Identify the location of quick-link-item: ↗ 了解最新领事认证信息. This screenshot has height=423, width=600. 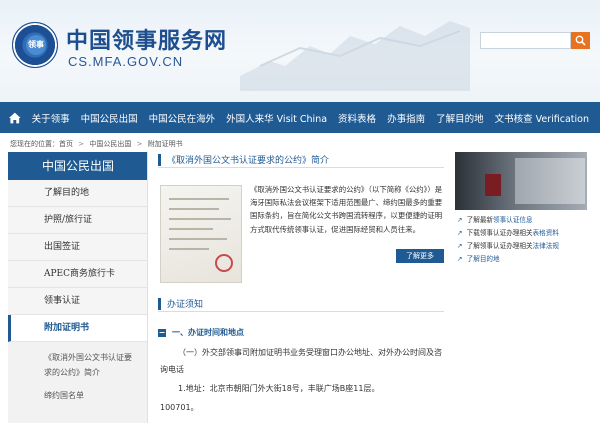
(508, 220).